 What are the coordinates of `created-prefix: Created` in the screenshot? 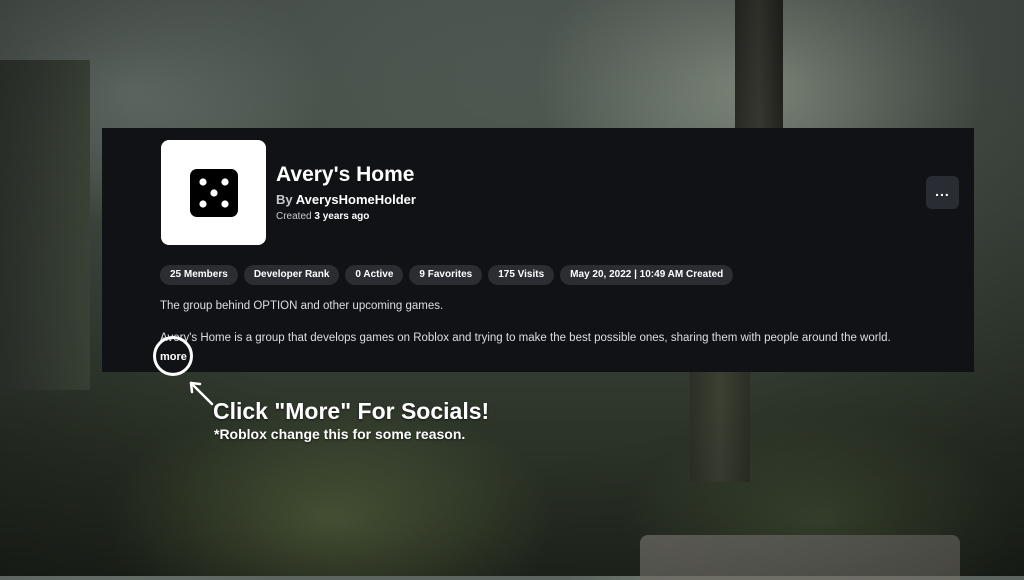 It's located at (294, 216).